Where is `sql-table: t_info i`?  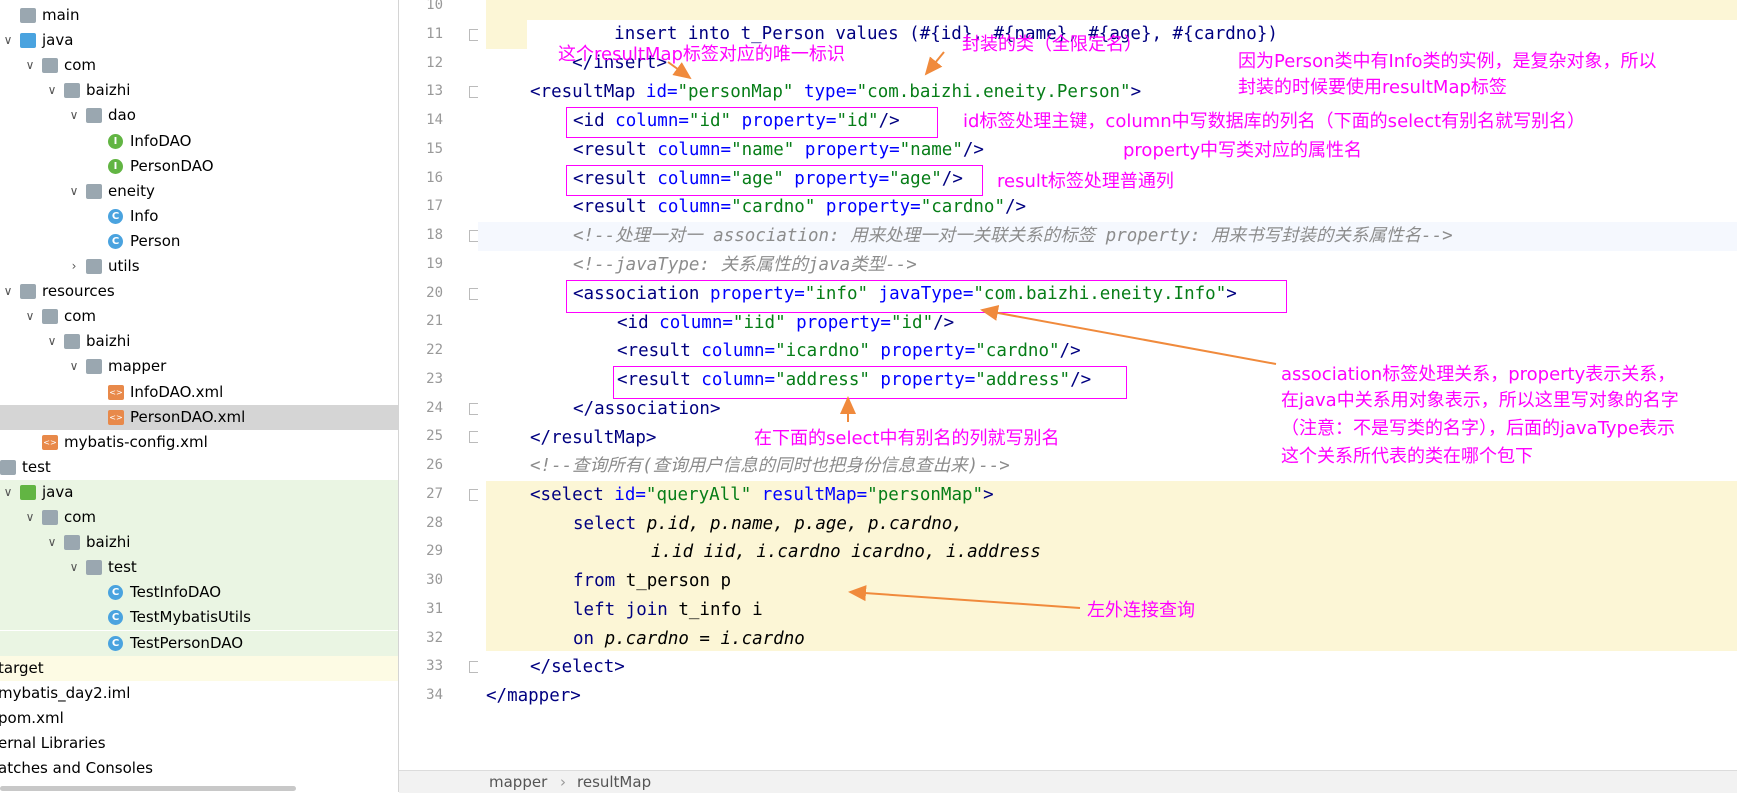
sql-table: t_info i is located at coordinates (720, 610).